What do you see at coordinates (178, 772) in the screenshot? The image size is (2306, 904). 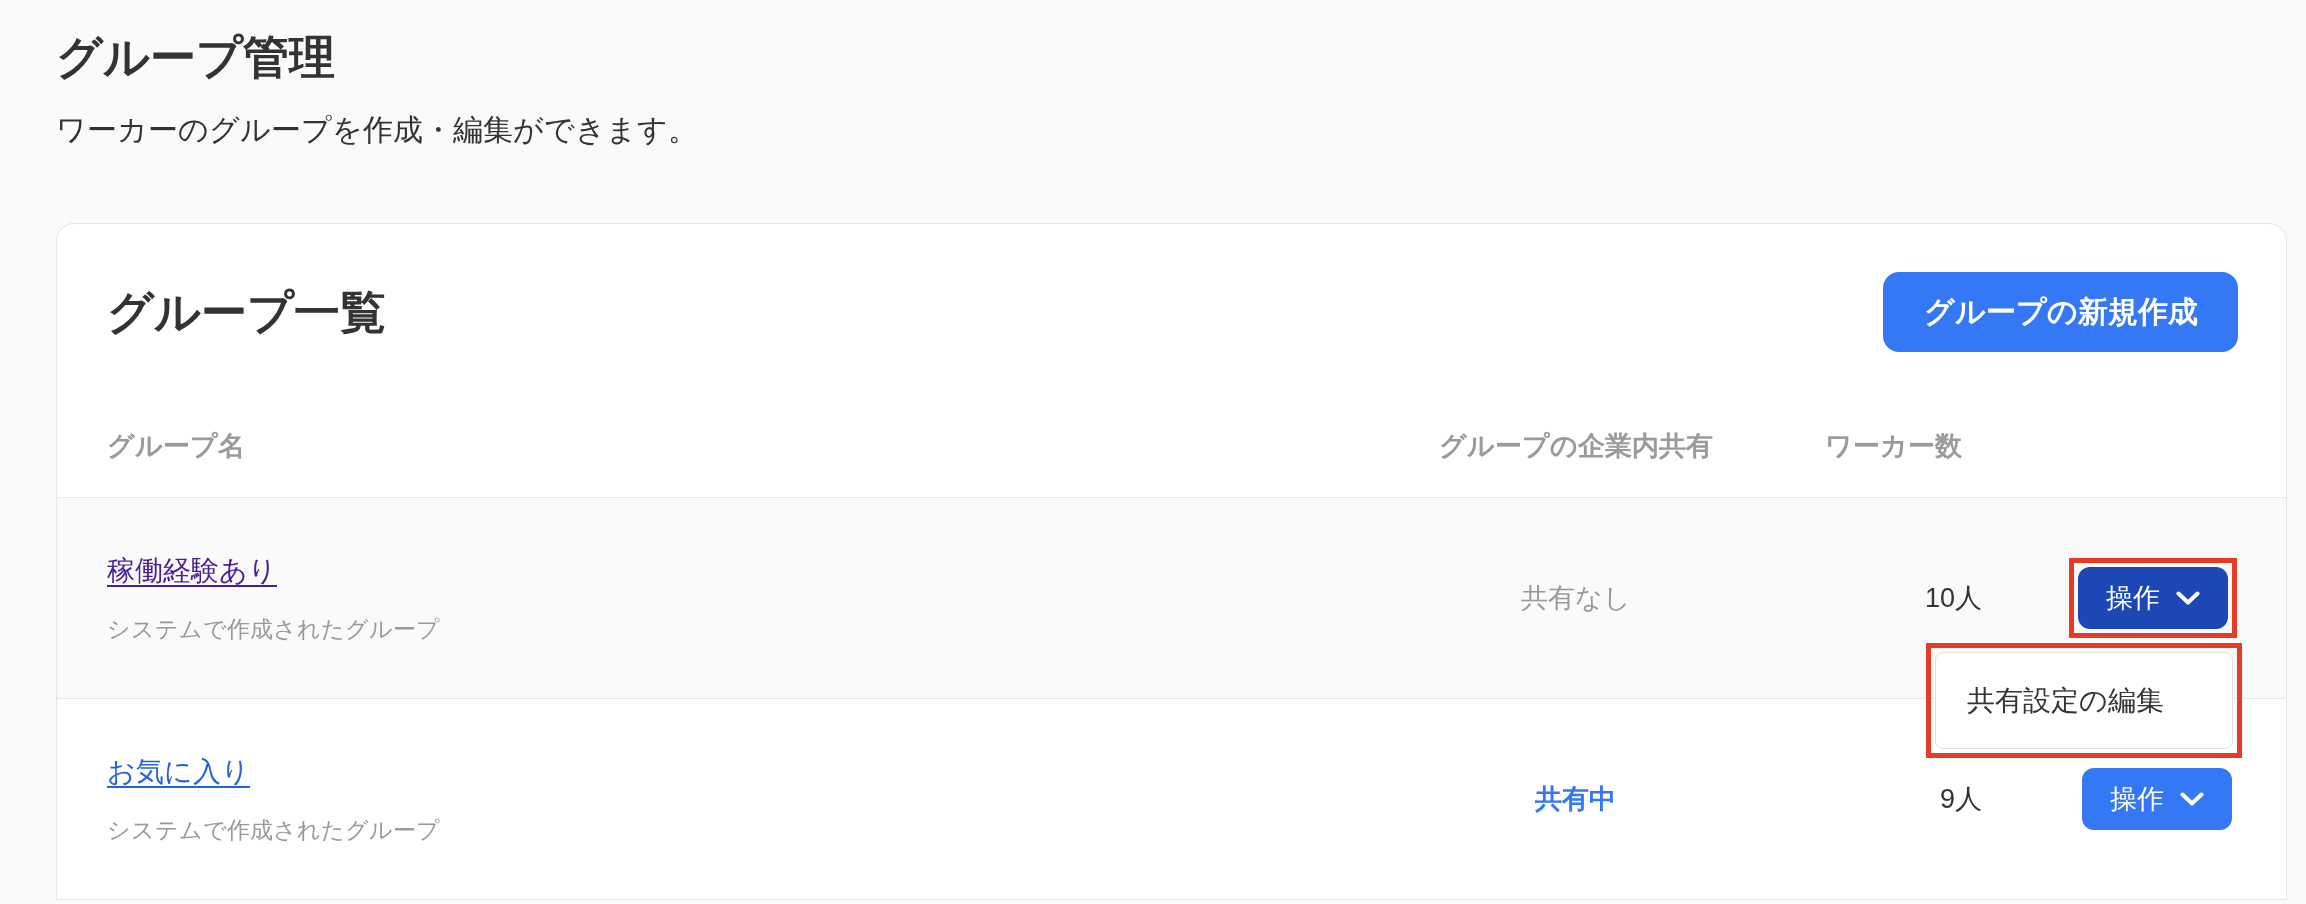 I see `group-name-link: お気に入り` at bounding box center [178, 772].